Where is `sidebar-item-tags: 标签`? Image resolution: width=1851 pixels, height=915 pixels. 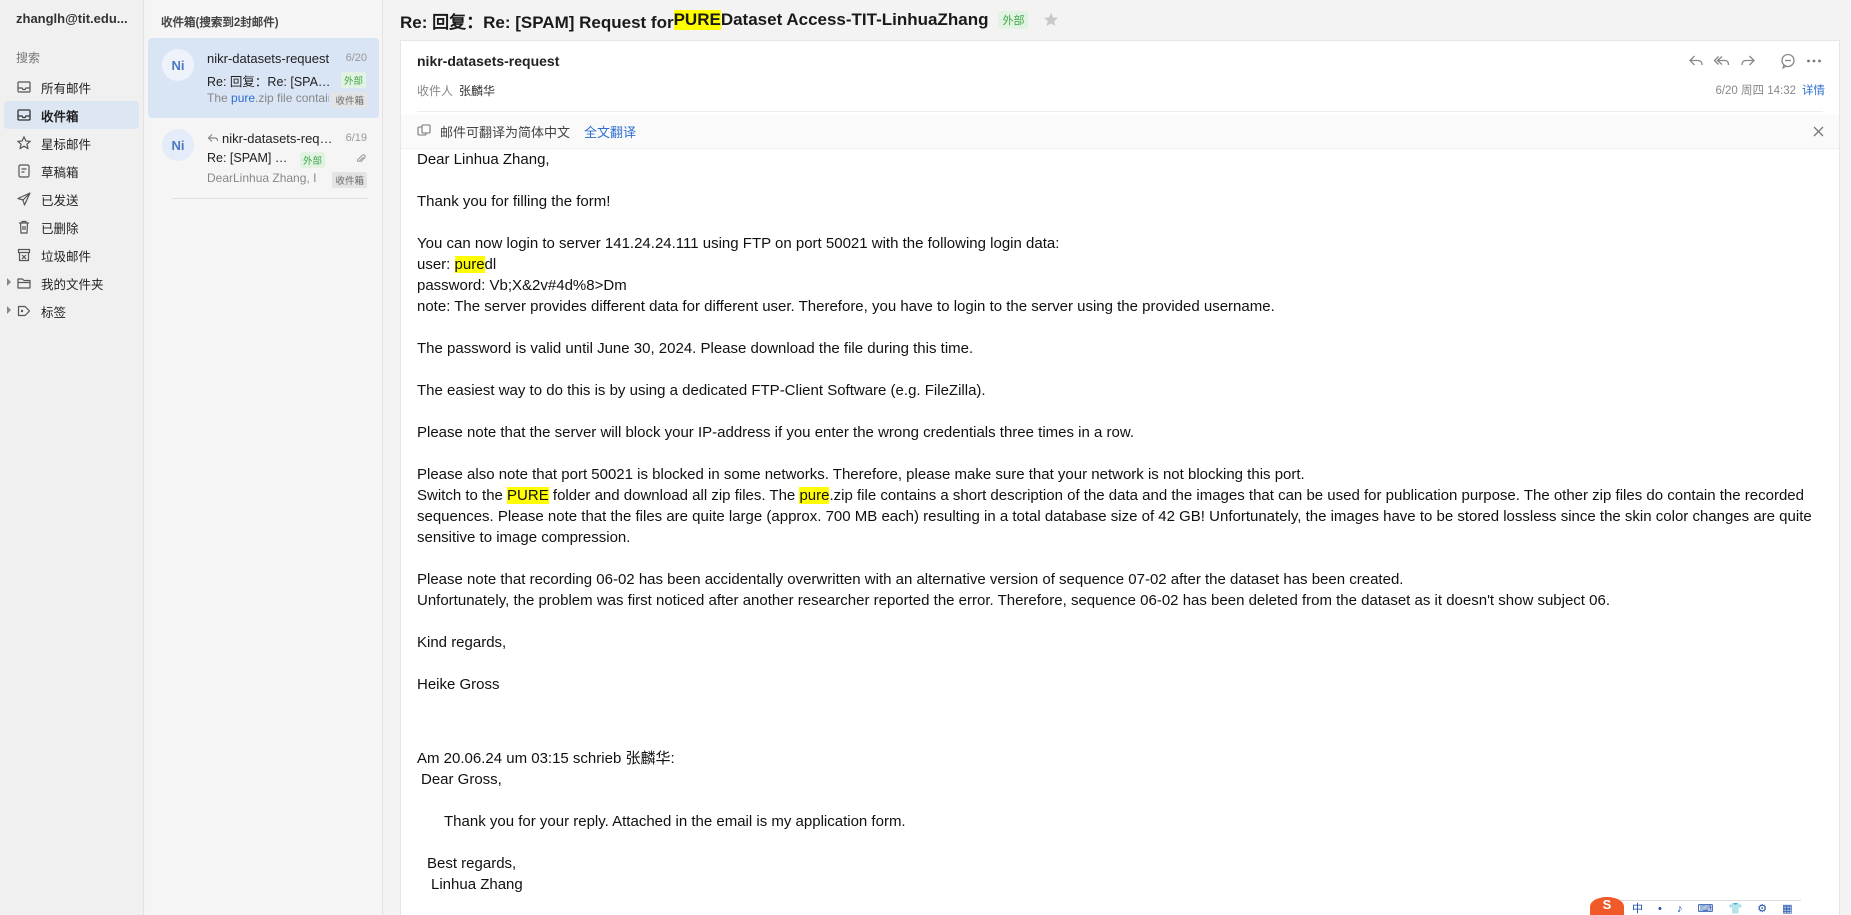
sidebar-item-tags: 标签 is located at coordinates (71, 311).